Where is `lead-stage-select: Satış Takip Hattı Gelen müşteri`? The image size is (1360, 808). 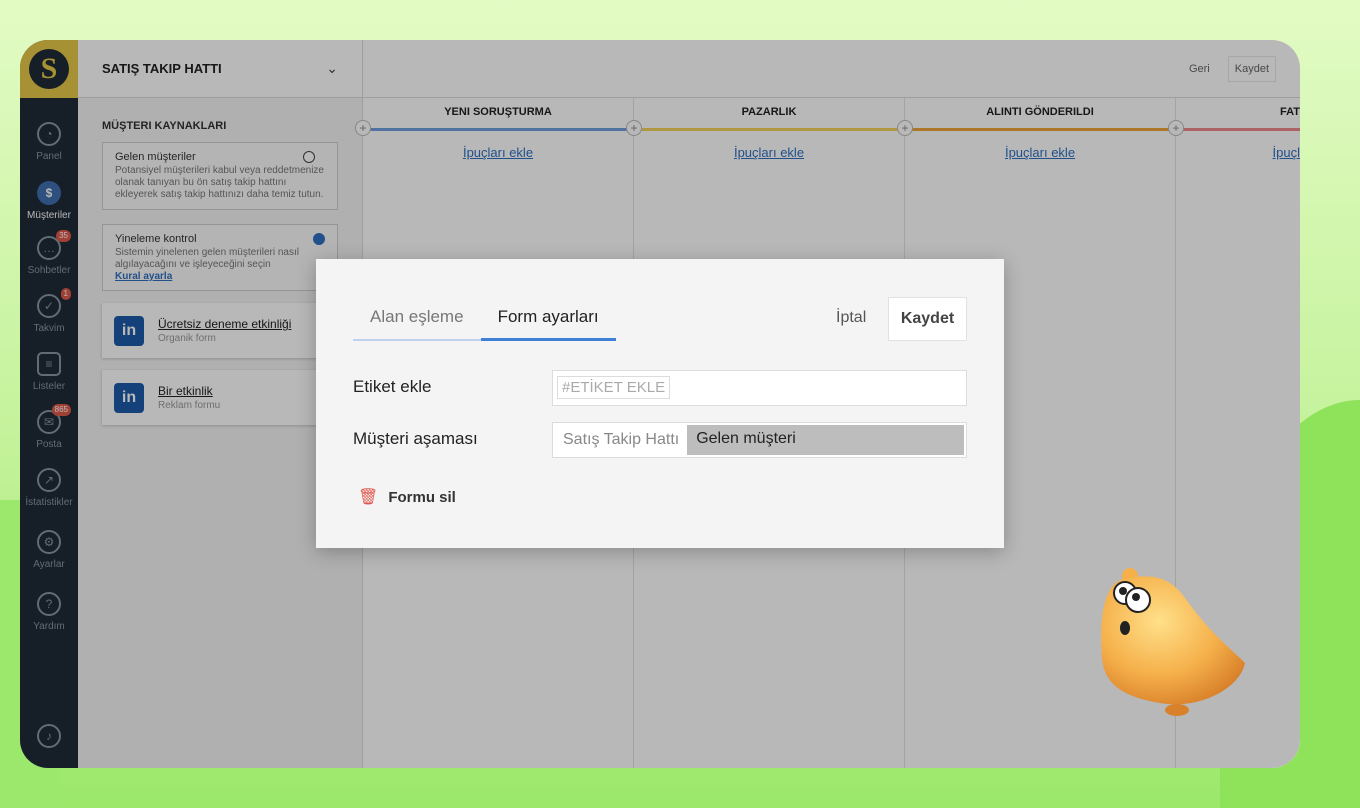 lead-stage-select: Satış Takip Hattı Gelen müşteri is located at coordinates (759, 440).